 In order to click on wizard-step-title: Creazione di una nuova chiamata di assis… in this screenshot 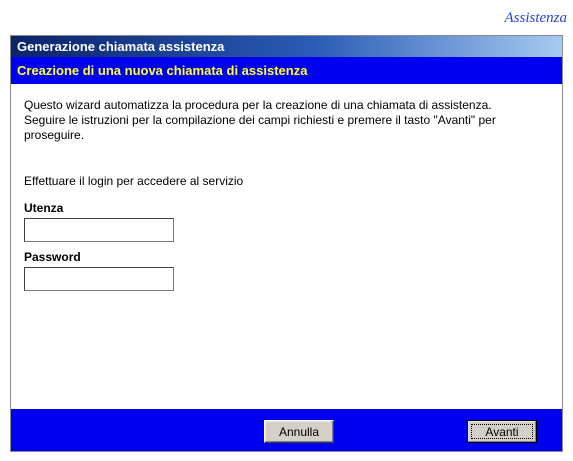, I will do `click(162, 70)`.